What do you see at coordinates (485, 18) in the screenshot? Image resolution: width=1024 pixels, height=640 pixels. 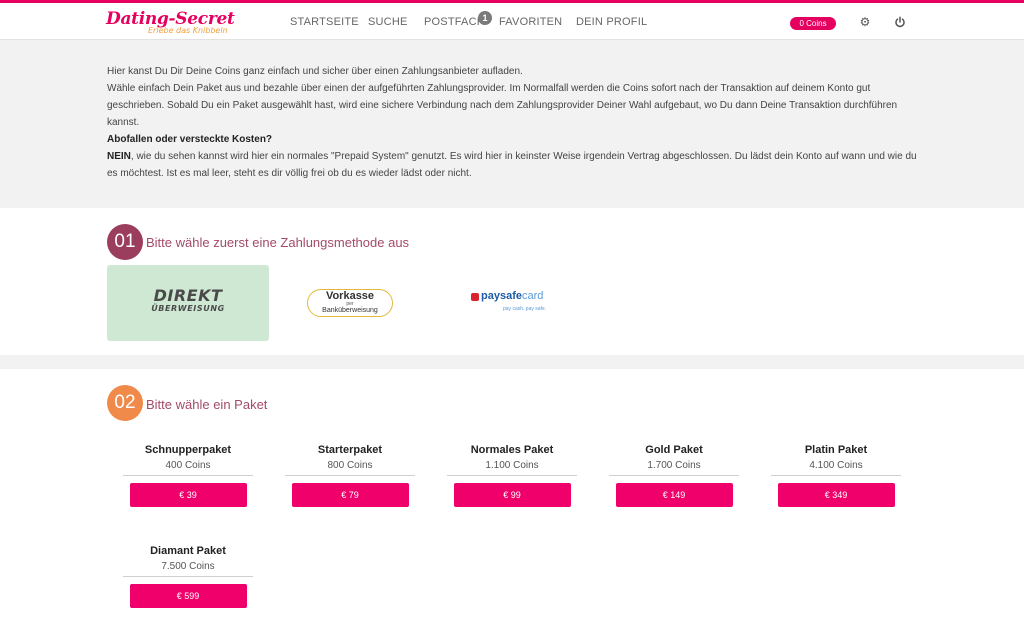 I see `postfach-count-badge: 1` at bounding box center [485, 18].